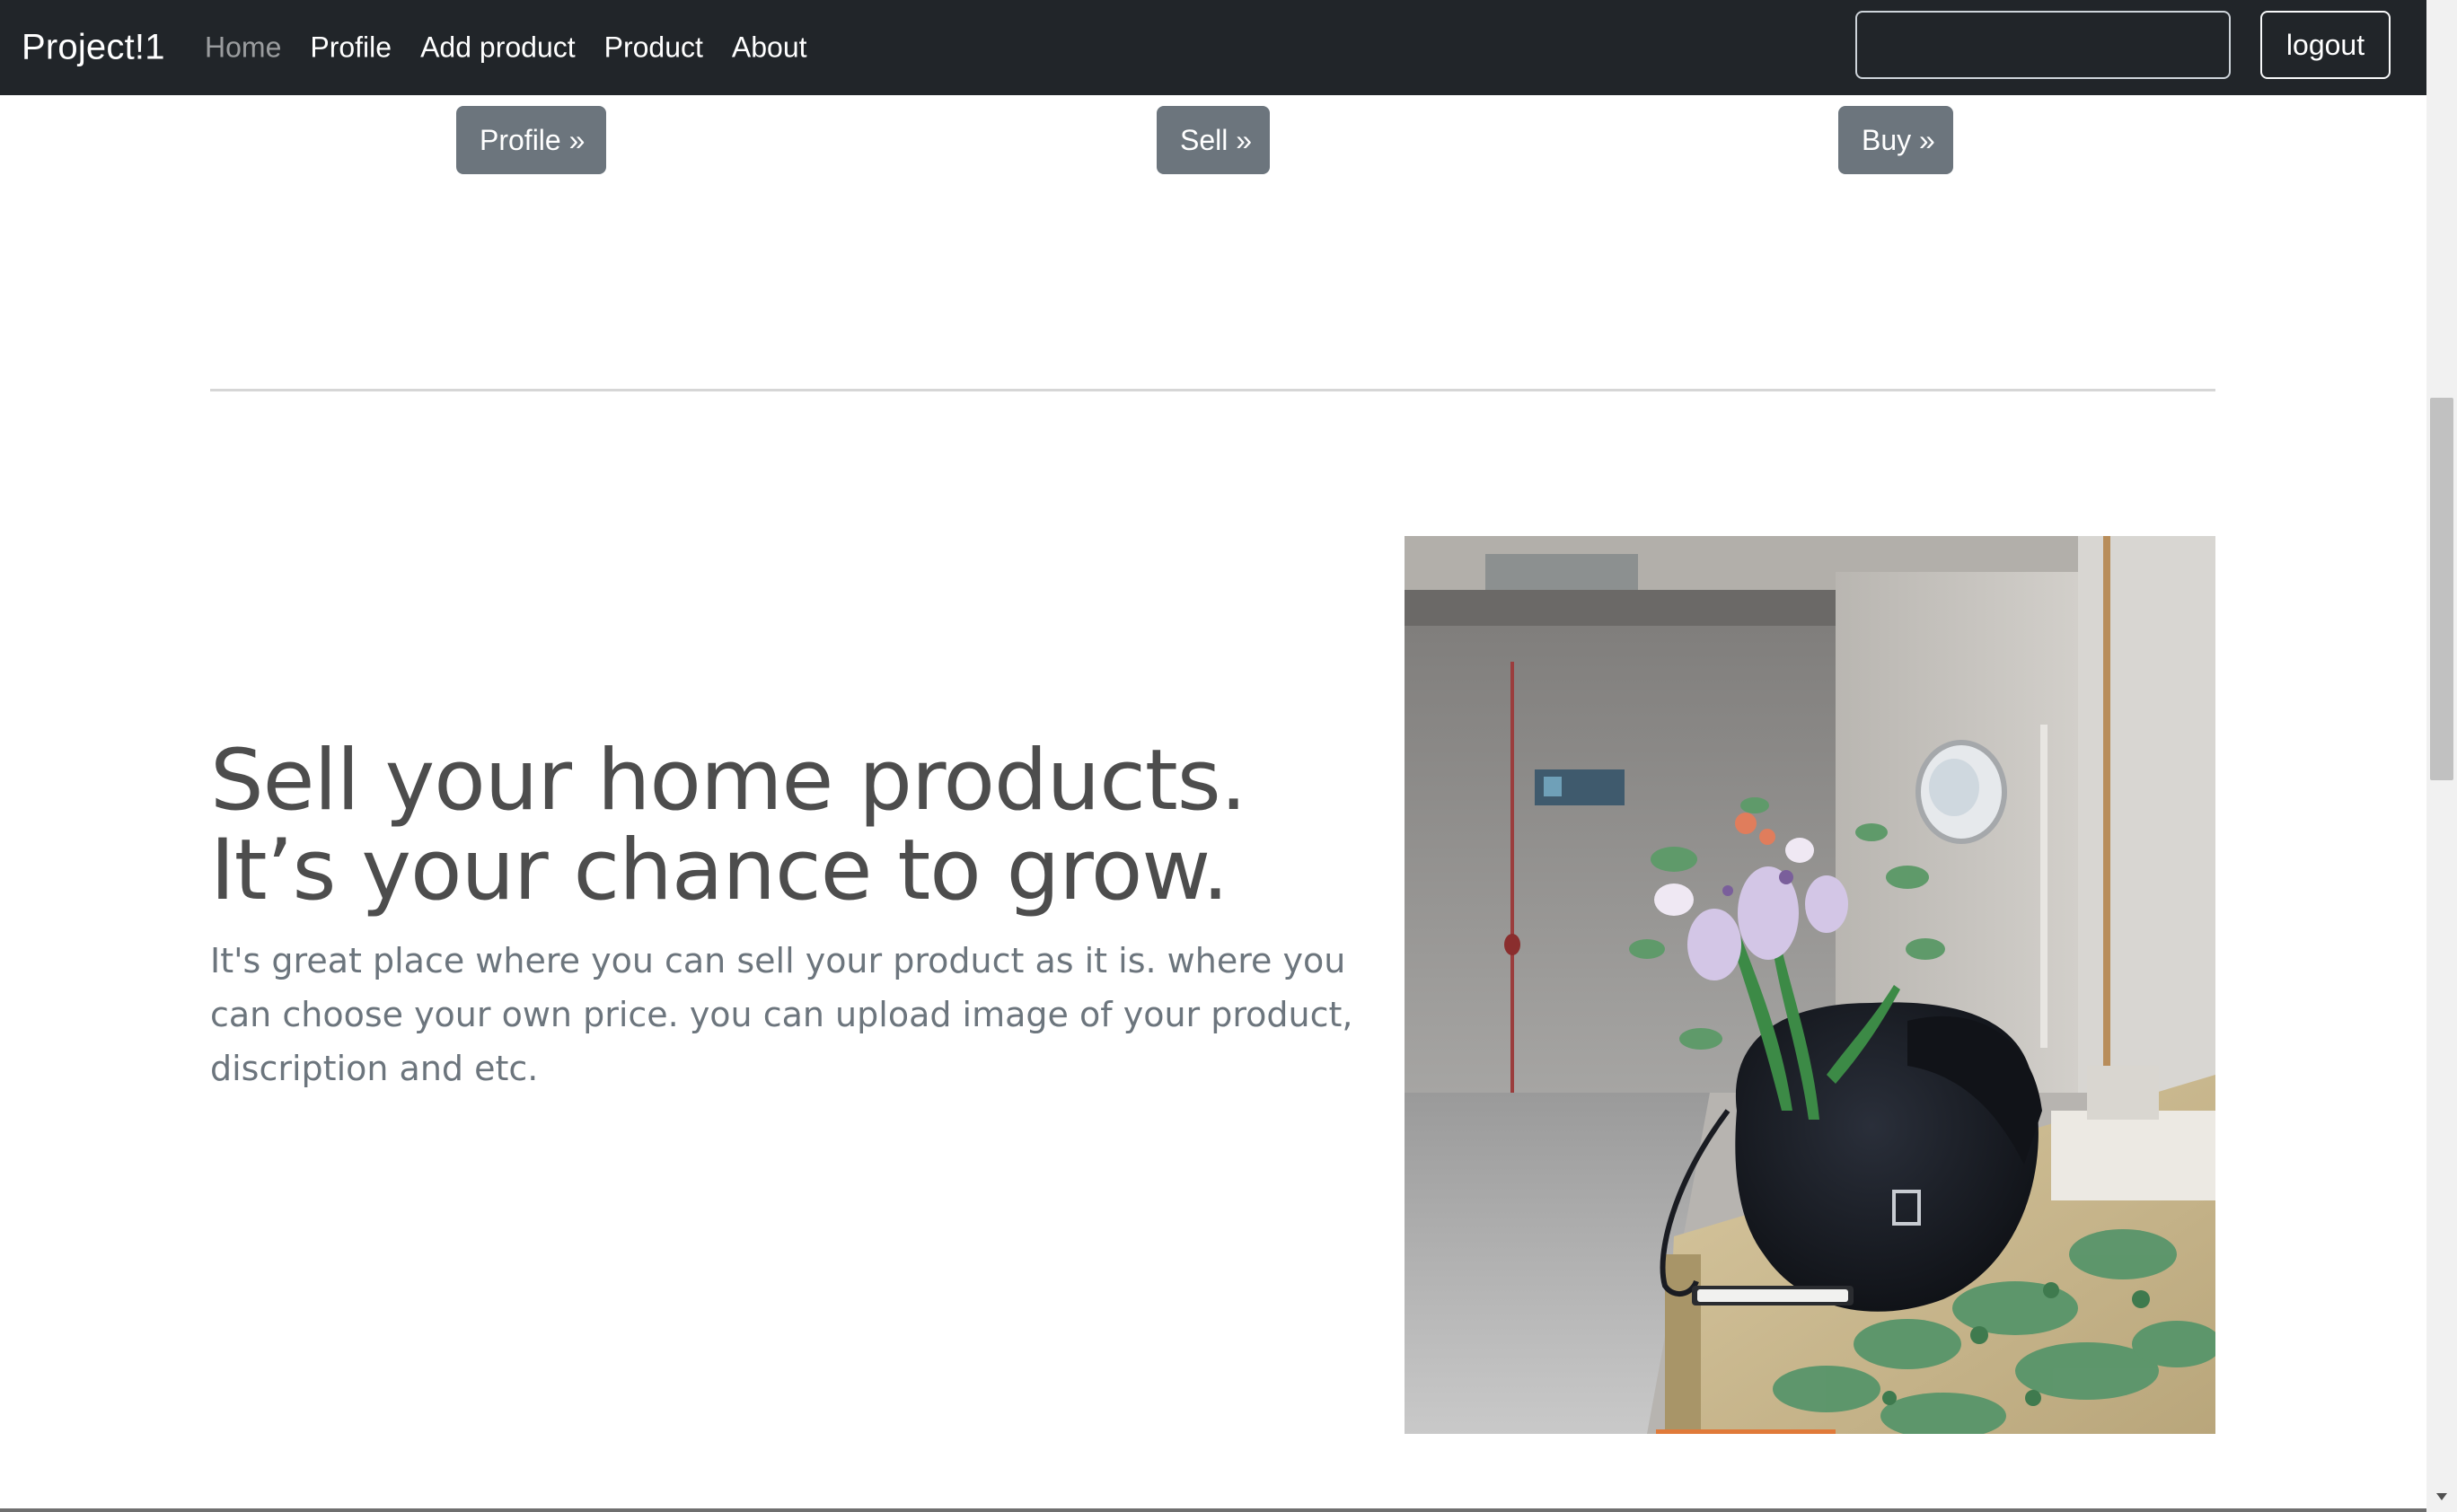 Image resolution: width=2457 pixels, height=1512 pixels. What do you see at coordinates (498, 48) in the screenshot?
I see `nav-link-add-product: Add product` at bounding box center [498, 48].